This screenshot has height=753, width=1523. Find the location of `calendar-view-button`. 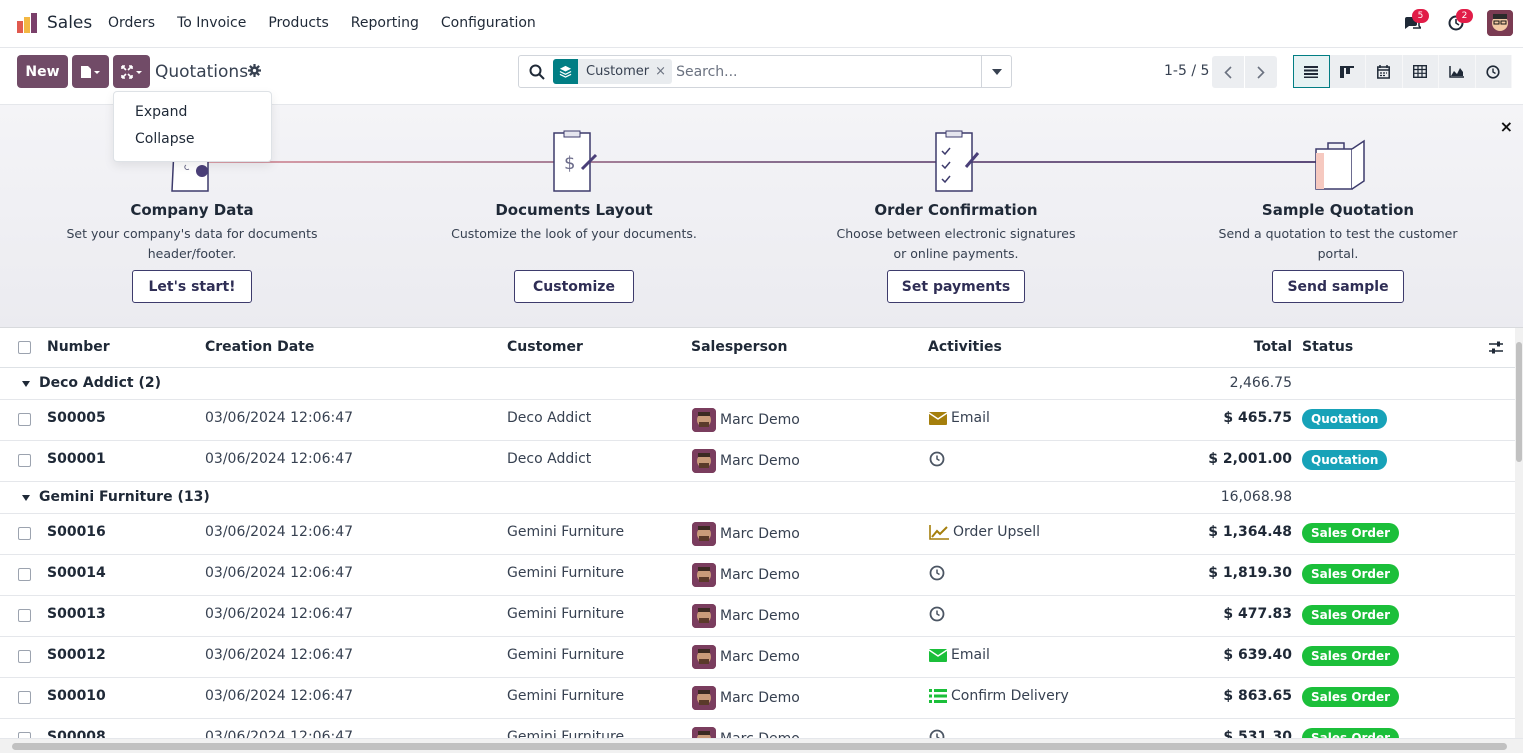

calendar-view-button is located at coordinates (1384, 71).